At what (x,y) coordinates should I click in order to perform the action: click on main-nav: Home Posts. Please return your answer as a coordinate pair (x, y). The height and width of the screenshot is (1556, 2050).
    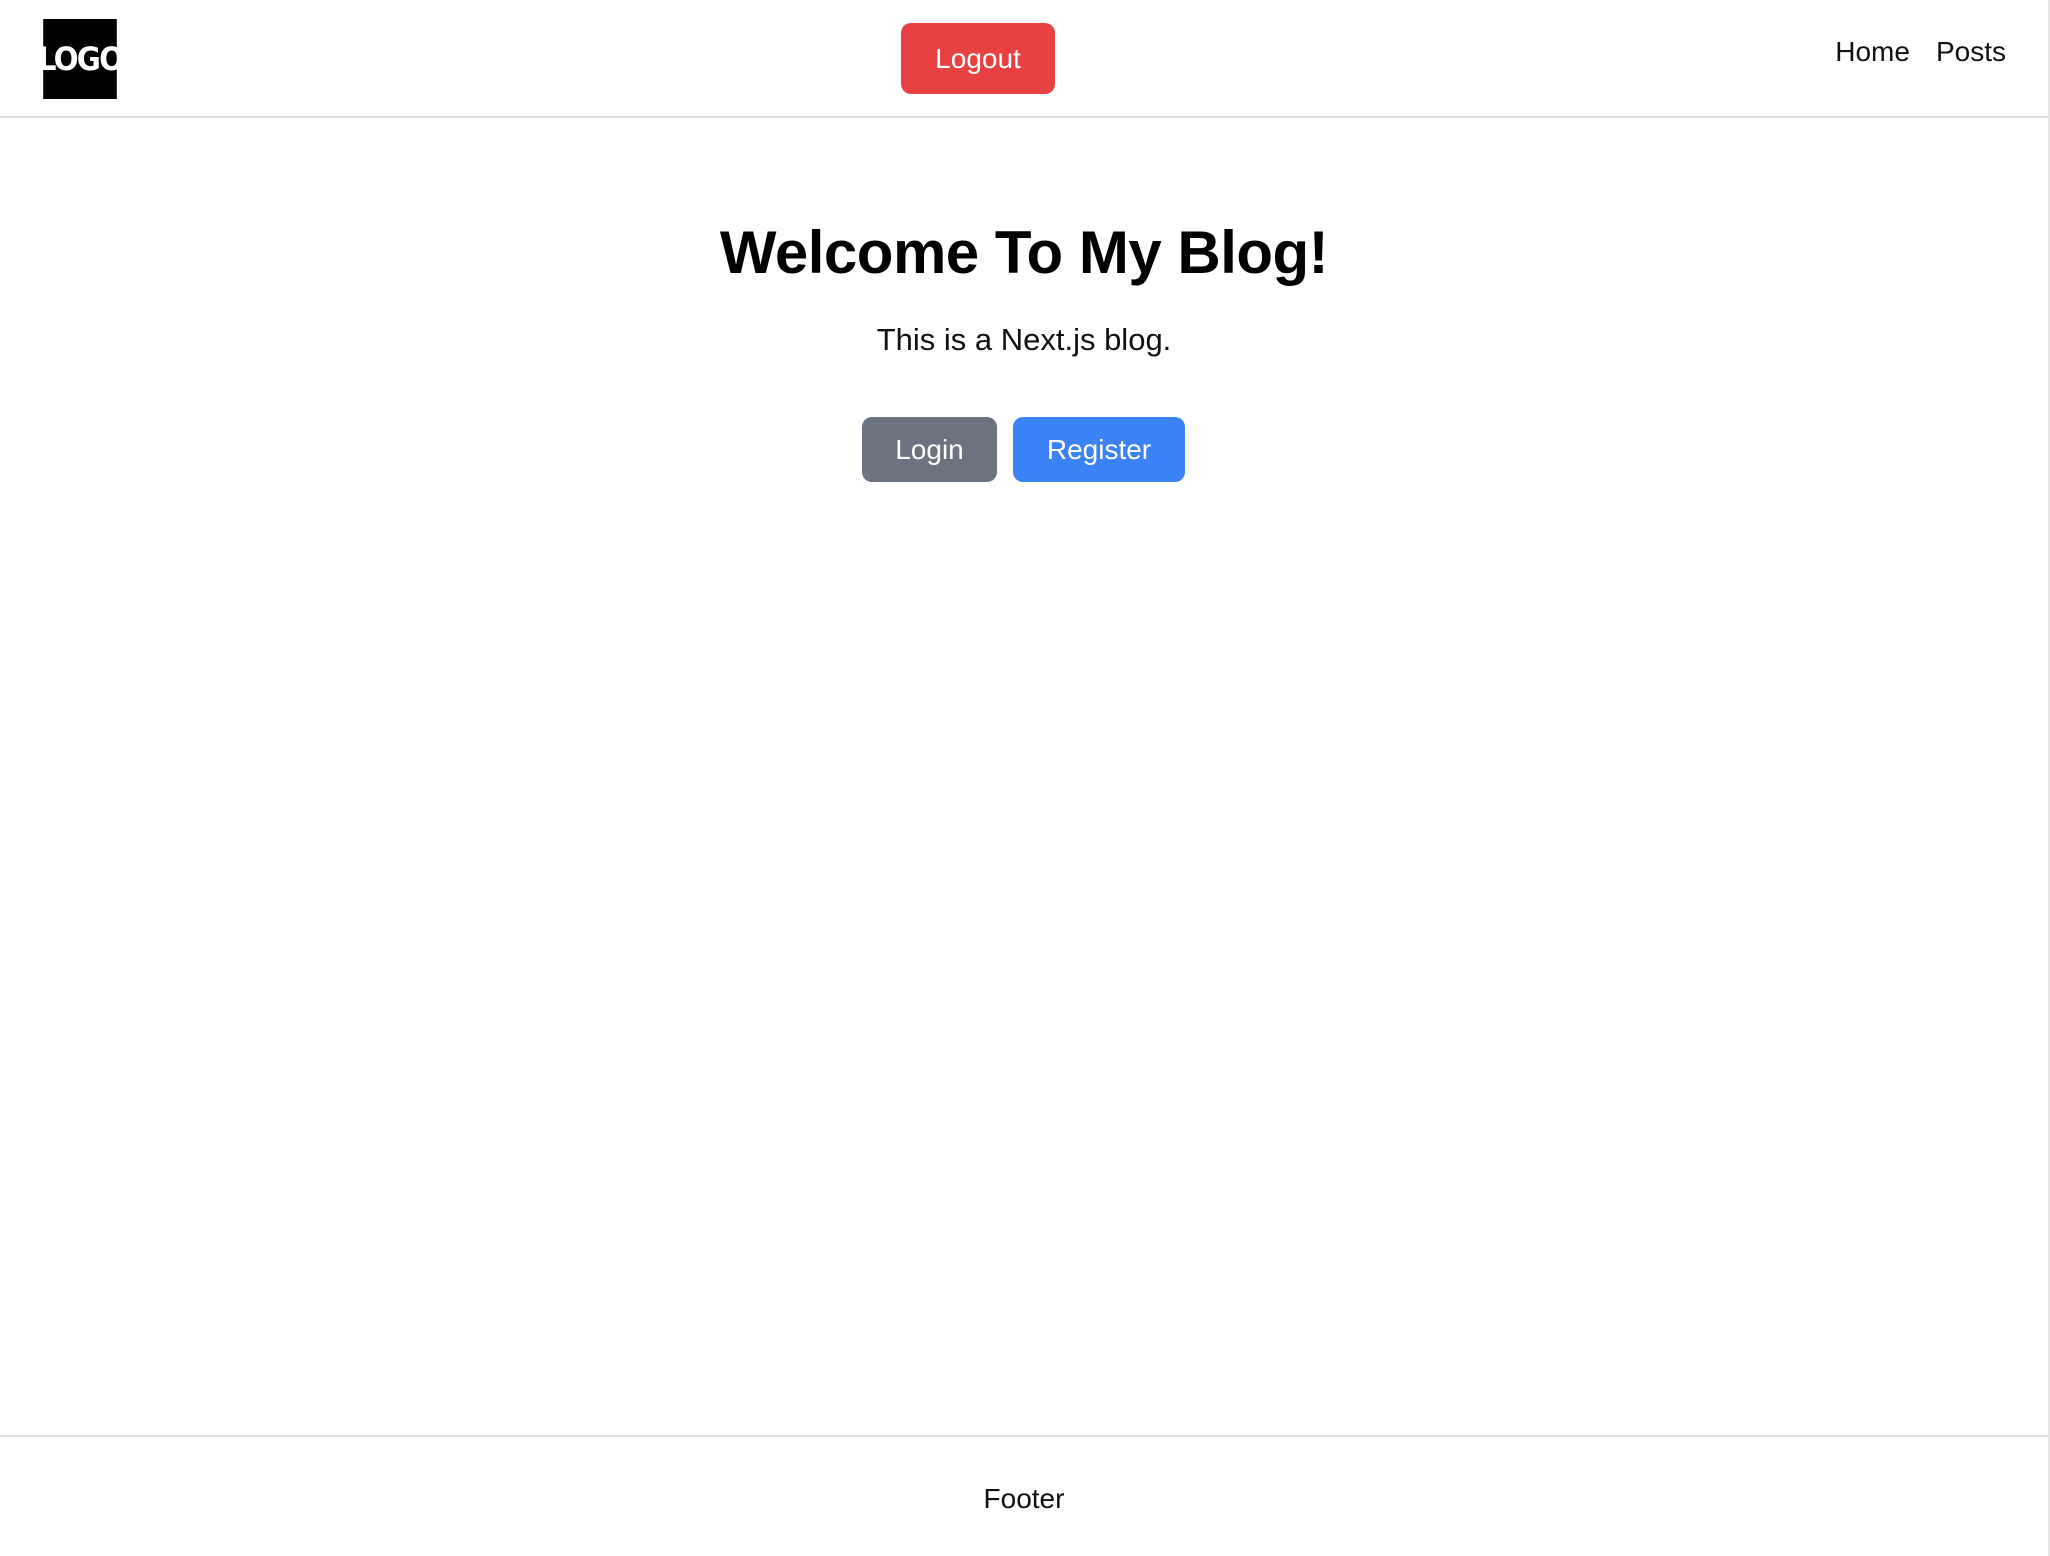
    Looking at the image, I should click on (1920, 52).